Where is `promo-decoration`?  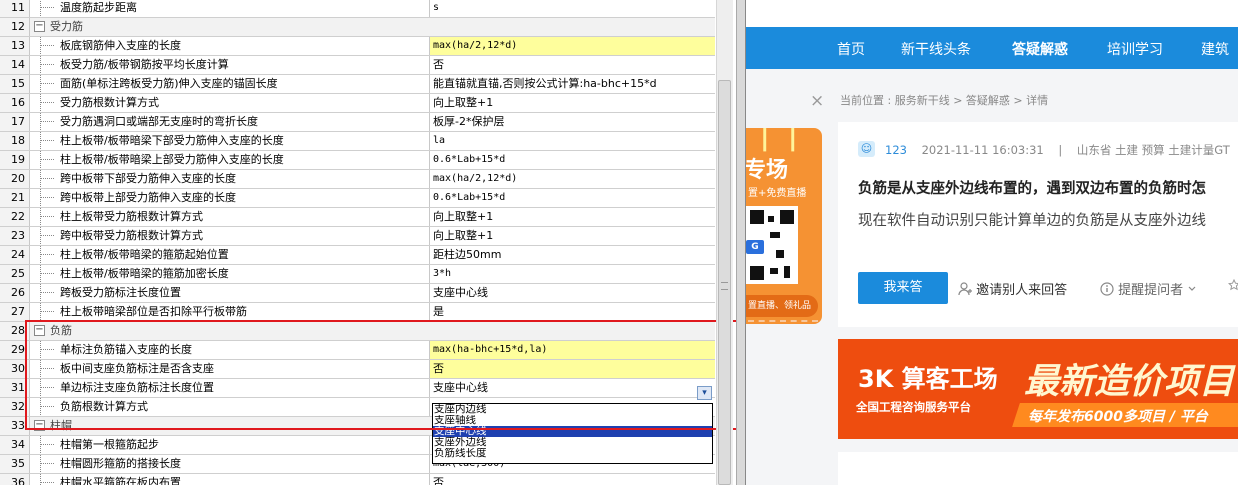 promo-decoration is located at coordinates (783, 321).